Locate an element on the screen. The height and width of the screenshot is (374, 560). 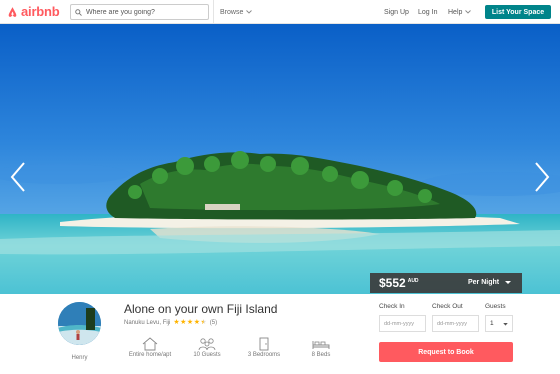
feature-bedrooms: 3 Bedrooms is located at coordinates (264, 347).